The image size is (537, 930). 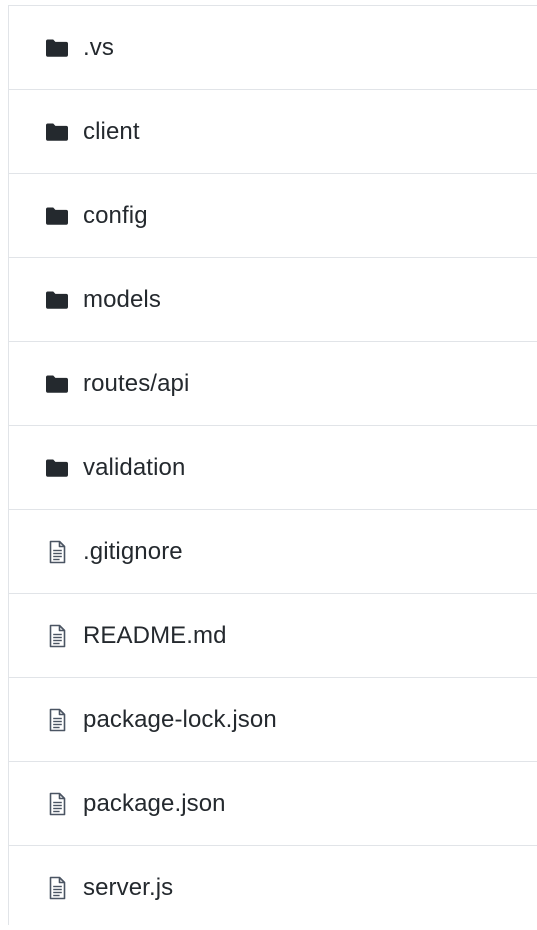 I want to click on entry-name: models, so click(x=122, y=300).